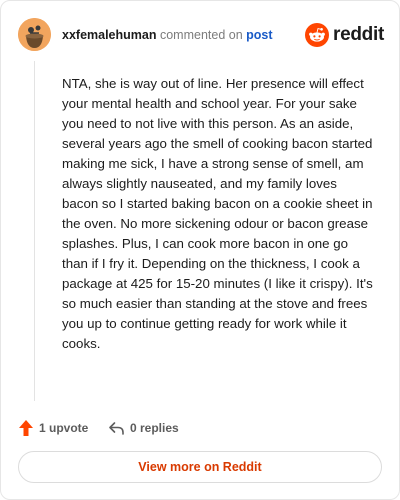 The height and width of the screenshot is (500, 400). I want to click on upvote-count: 1 upvote, so click(64, 428).